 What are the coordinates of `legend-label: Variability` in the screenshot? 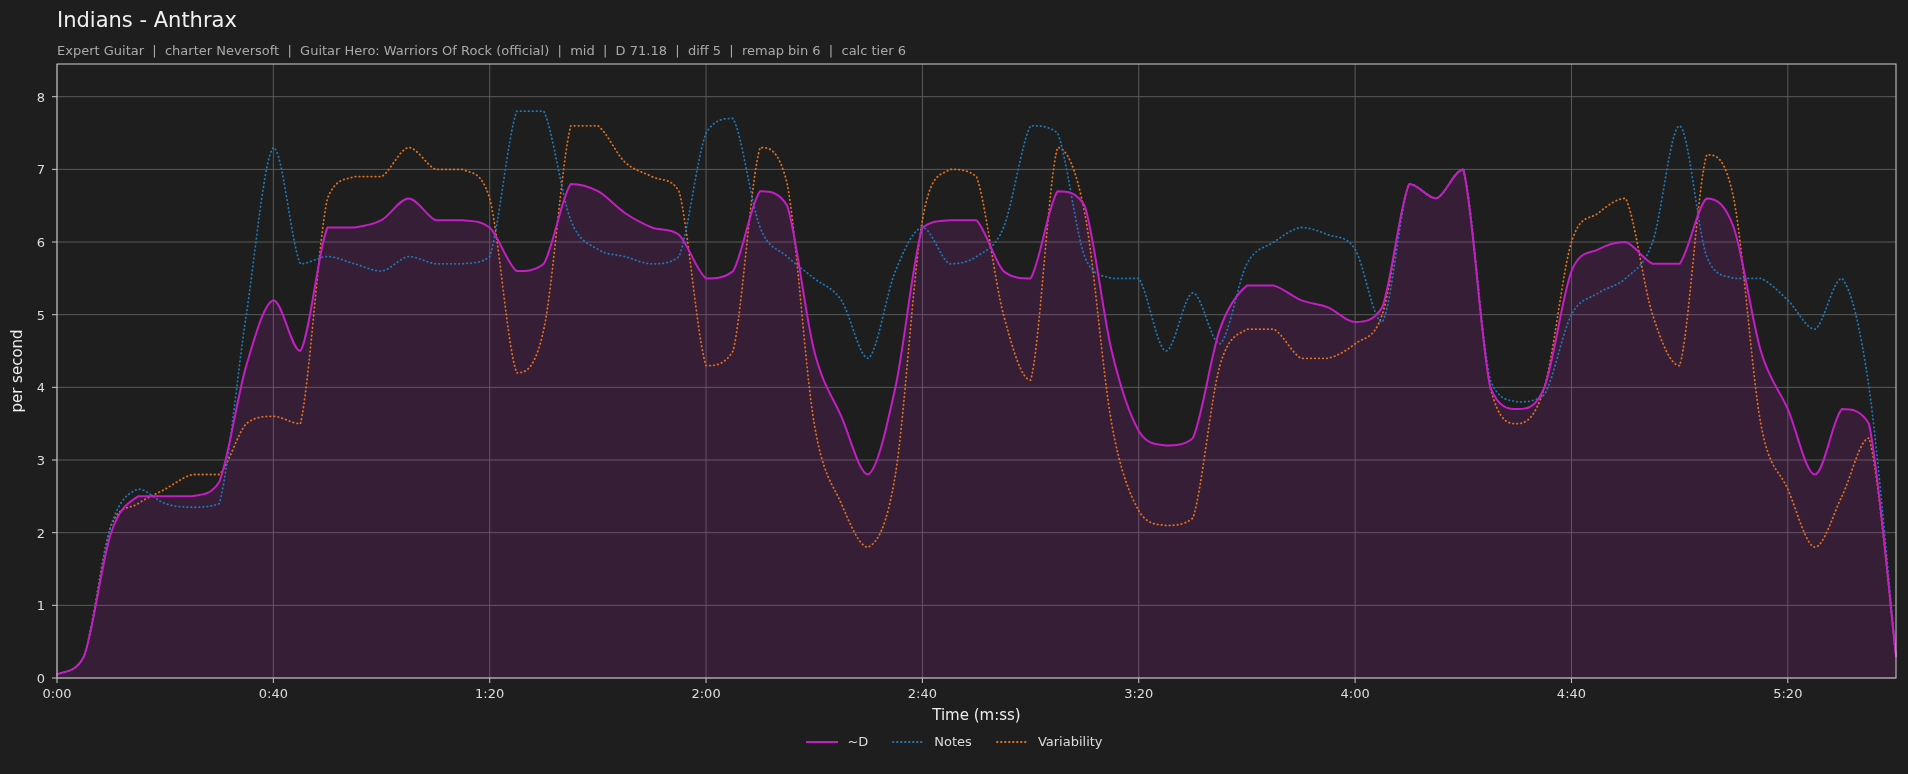 It's located at (1070, 742).